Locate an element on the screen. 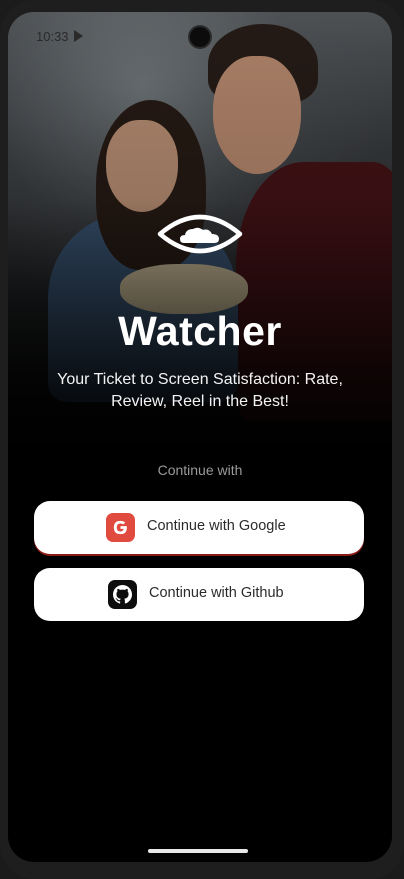 The width and height of the screenshot is (404, 879). eye-cloud-icon is located at coordinates (200, 234).